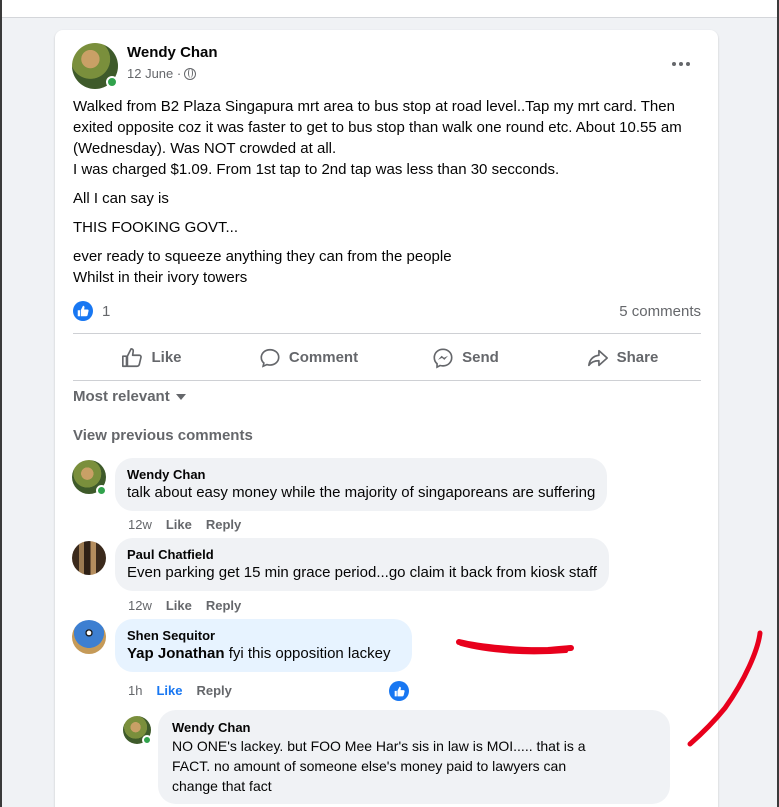  I want to click on post-date: 12 June ·, so click(154, 73).